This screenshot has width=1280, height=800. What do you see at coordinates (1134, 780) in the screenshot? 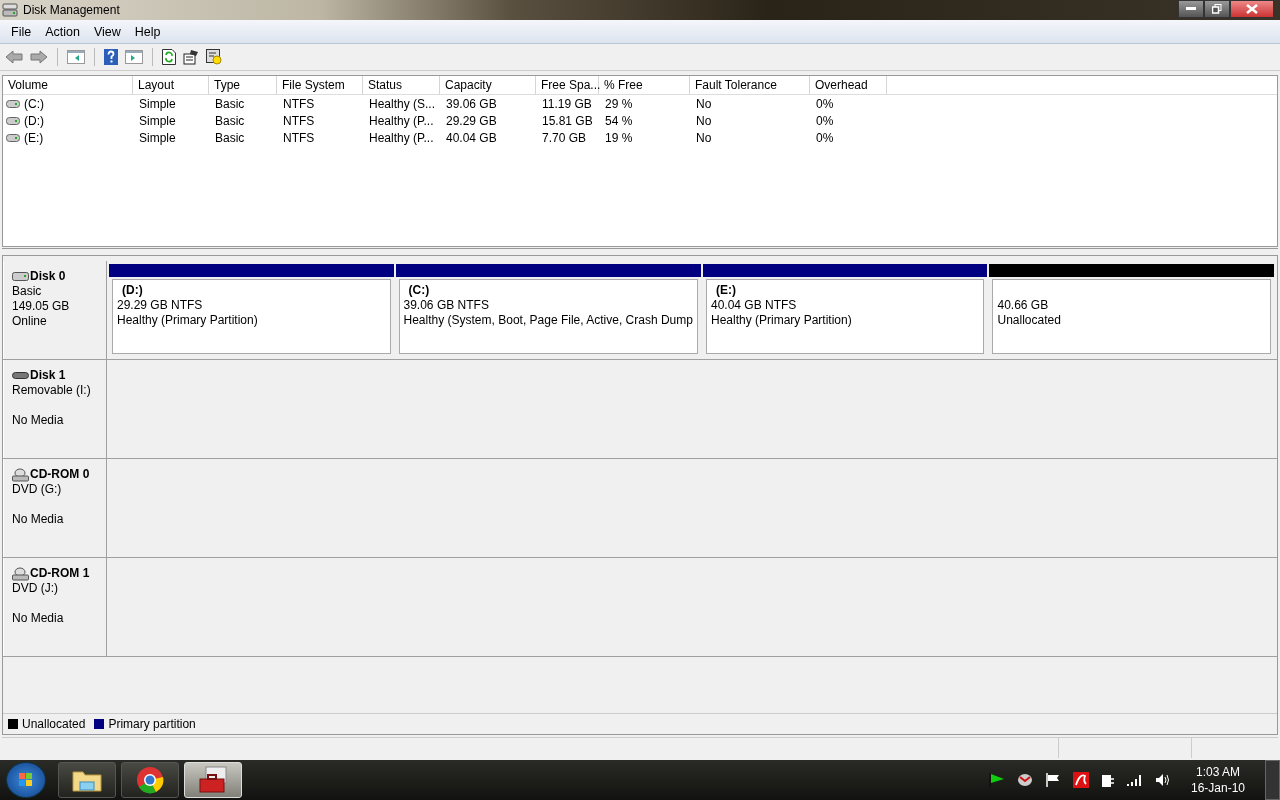
I see `signal-bars-icon` at bounding box center [1134, 780].